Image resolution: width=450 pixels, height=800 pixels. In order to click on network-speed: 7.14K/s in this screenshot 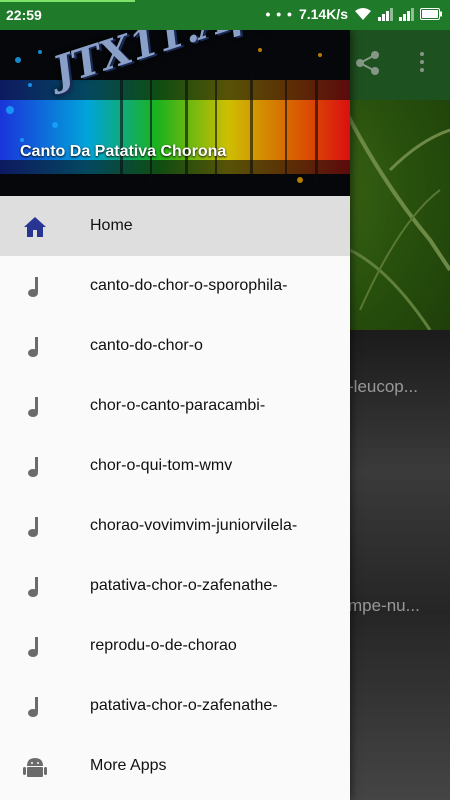, I will do `click(323, 14)`.